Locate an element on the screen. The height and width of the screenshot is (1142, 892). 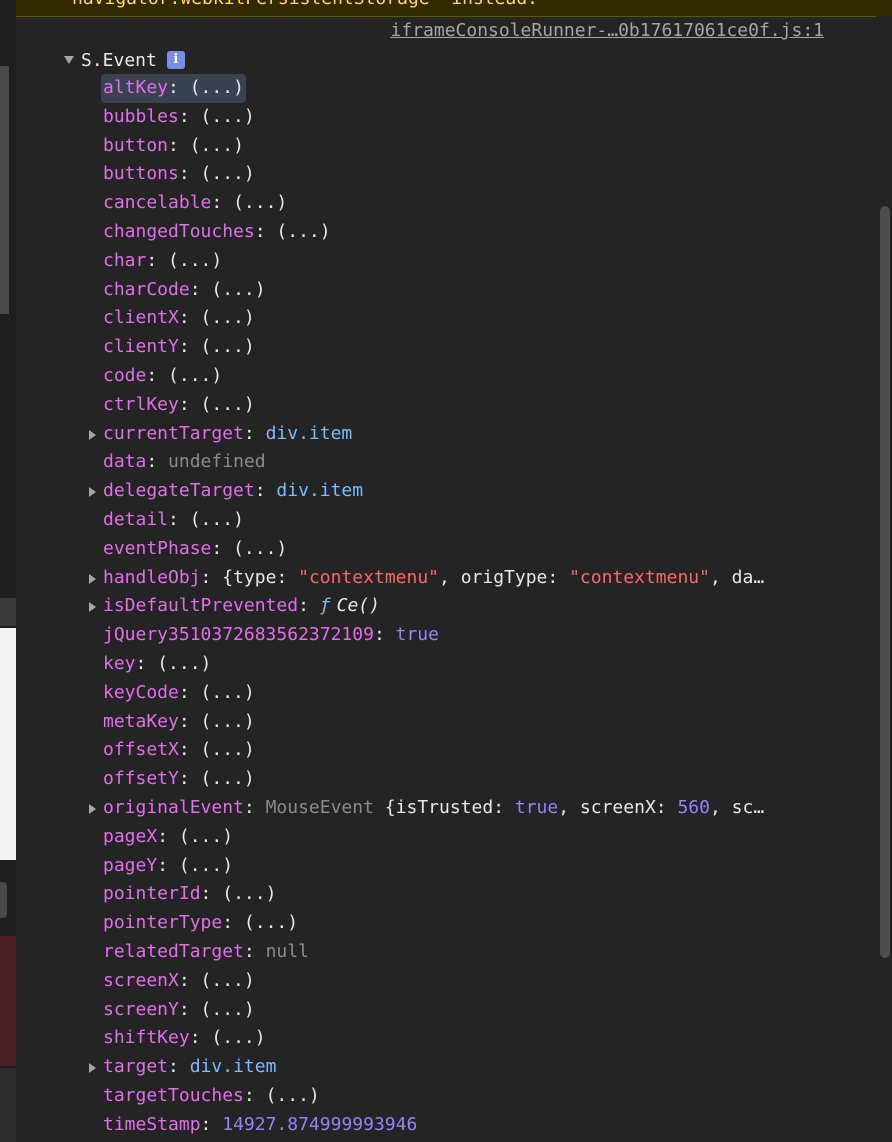
object-header: S.Event i is located at coordinates (124, 60).